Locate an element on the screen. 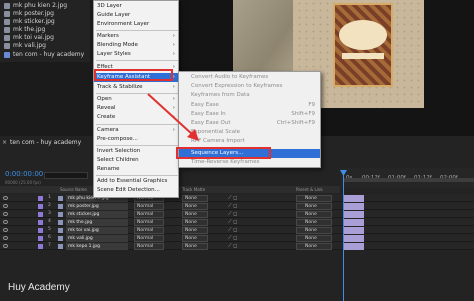  layer-name: mk sticker.jpg is located at coordinates (97, 214).